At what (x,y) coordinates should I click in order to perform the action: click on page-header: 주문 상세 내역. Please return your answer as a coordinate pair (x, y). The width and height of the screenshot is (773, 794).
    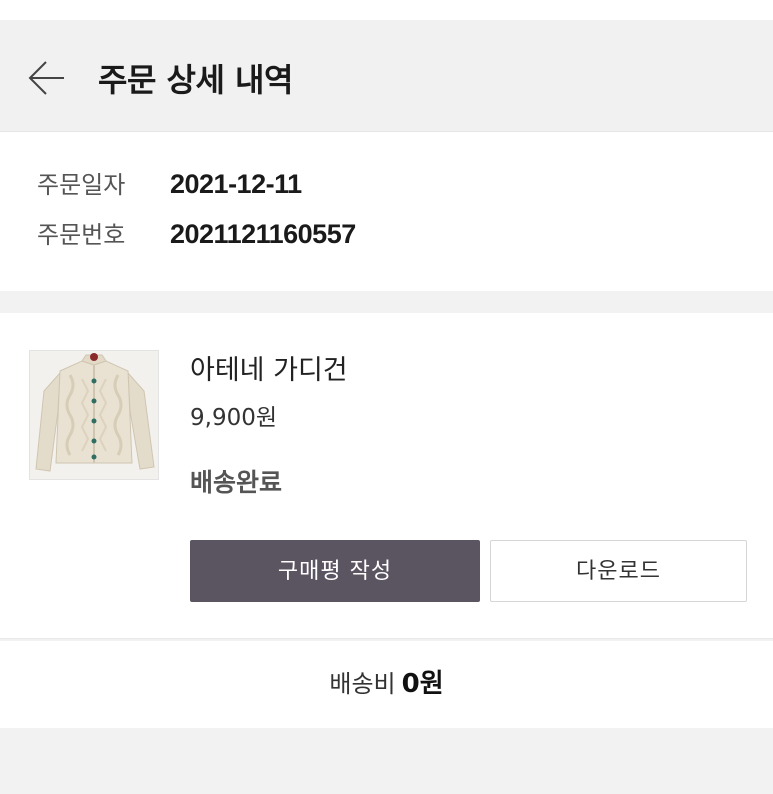
    Looking at the image, I should click on (386, 76).